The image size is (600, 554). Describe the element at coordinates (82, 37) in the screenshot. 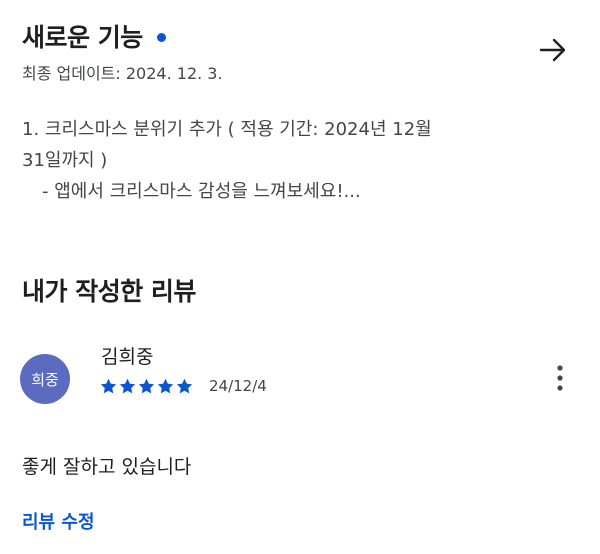

I see `whats-new-title: 새로운 기능` at that location.